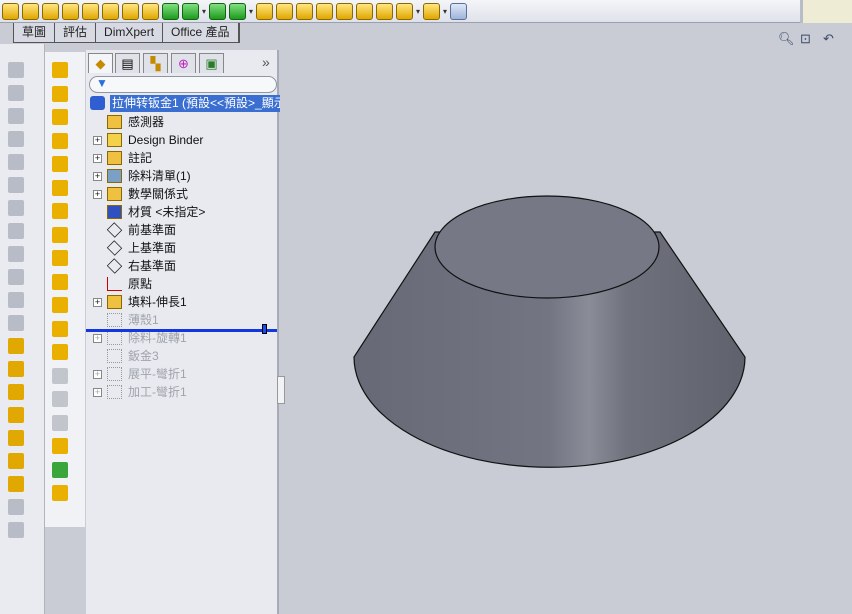  Describe the element at coordinates (181, 122) in the screenshot. I see `tree-item: 感測器` at that location.